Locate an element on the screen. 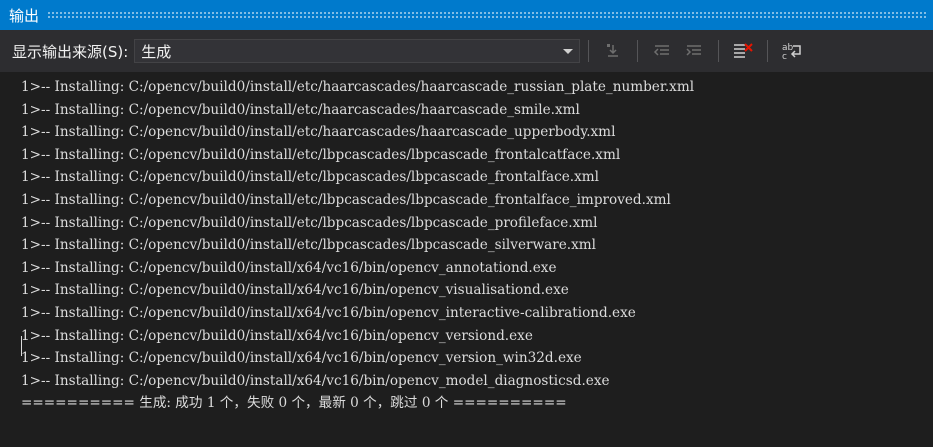  previous-message-icon is located at coordinates (662, 50).